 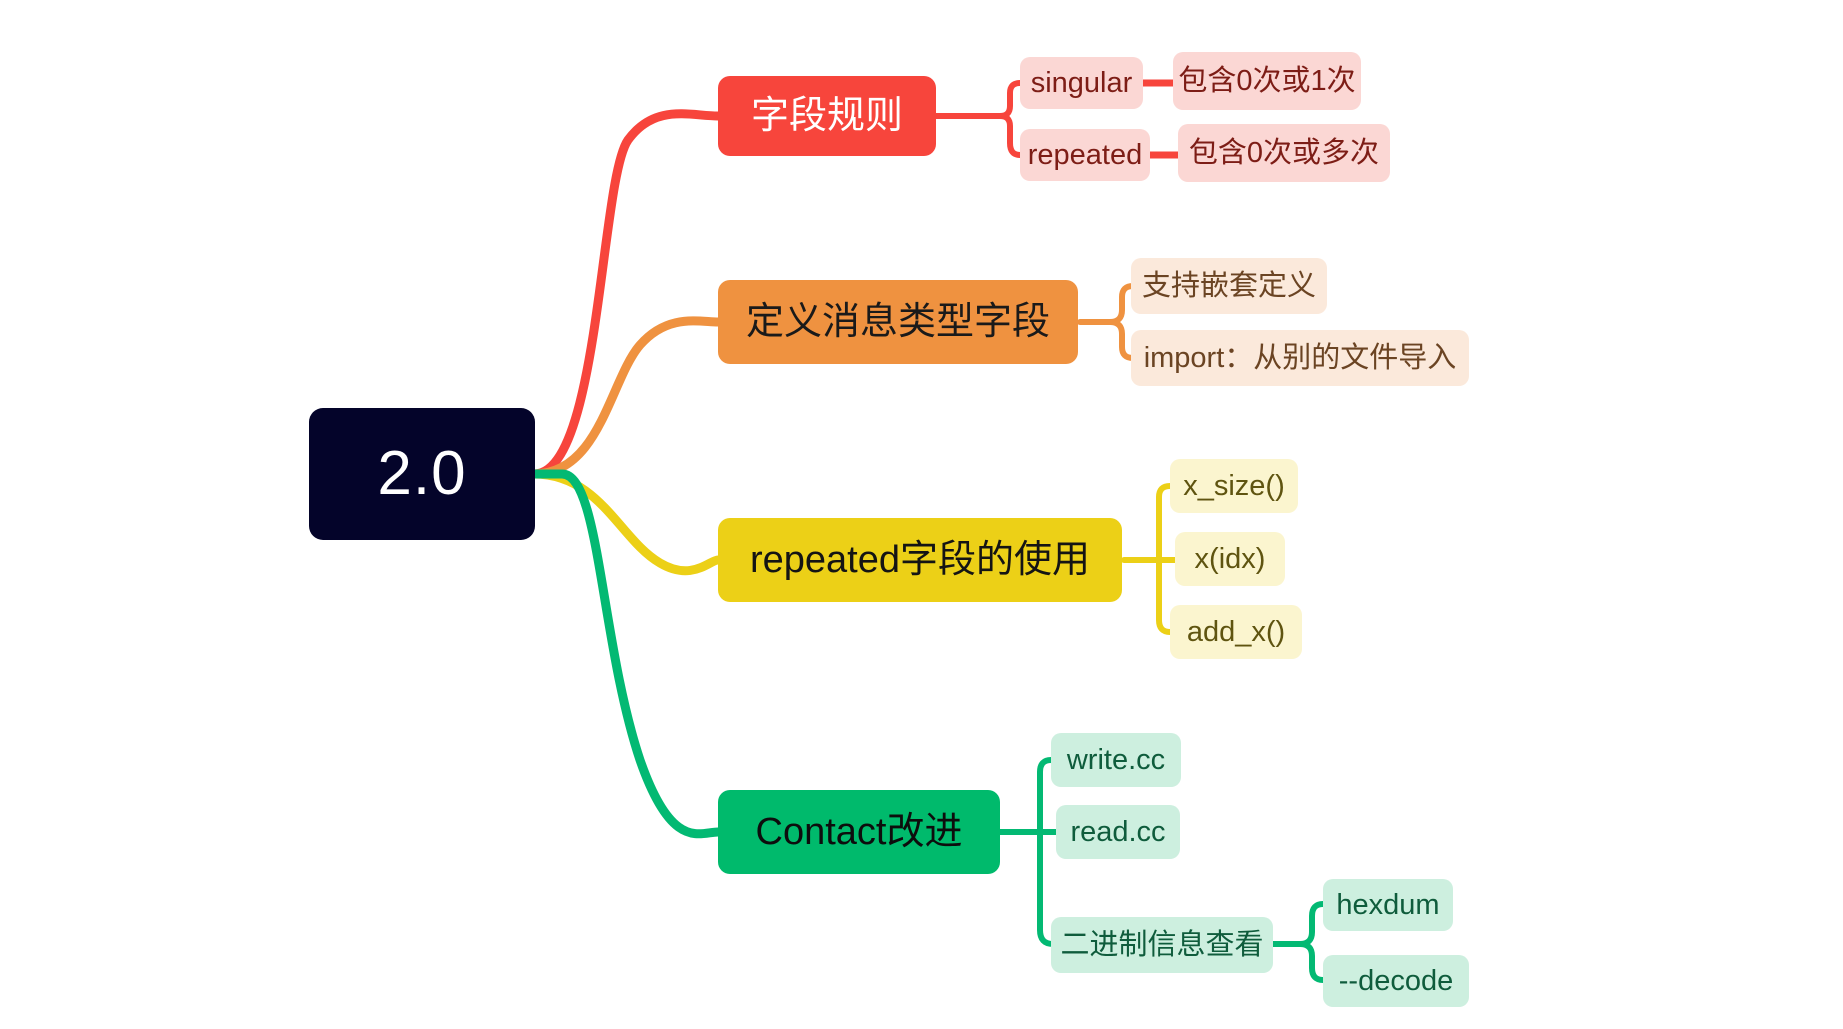 I want to click on leaf-node-binary-info: 二进制信息查看, so click(x=1162, y=945).